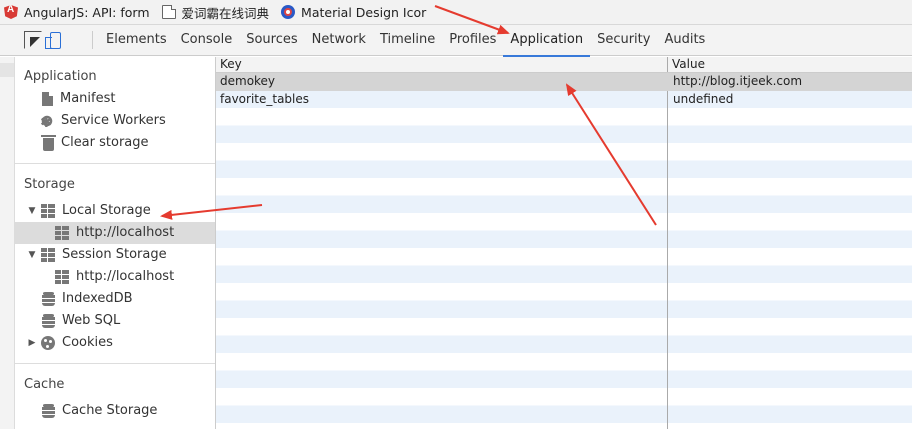 The height and width of the screenshot is (429, 912). Describe the element at coordinates (364, 12) in the screenshot. I see `bookmark-label: Material Design Icor` at that location.